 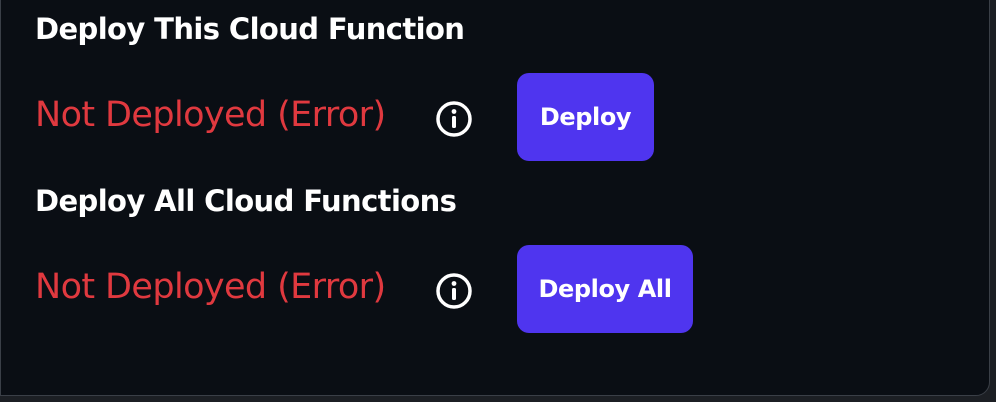 I want to click on deploy-all-button: Deploy All, so click(x=605, y=289).